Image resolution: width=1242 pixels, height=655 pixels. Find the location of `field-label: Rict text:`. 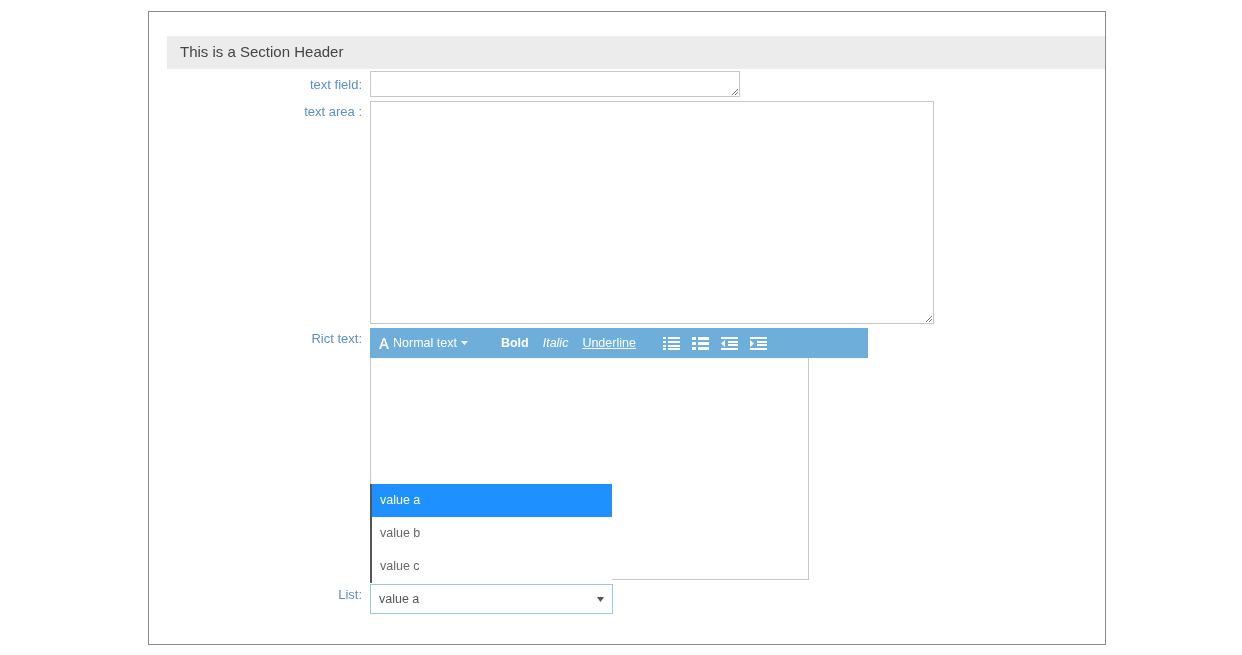

field-label: Rict text: is located at coordinates (336, 339).